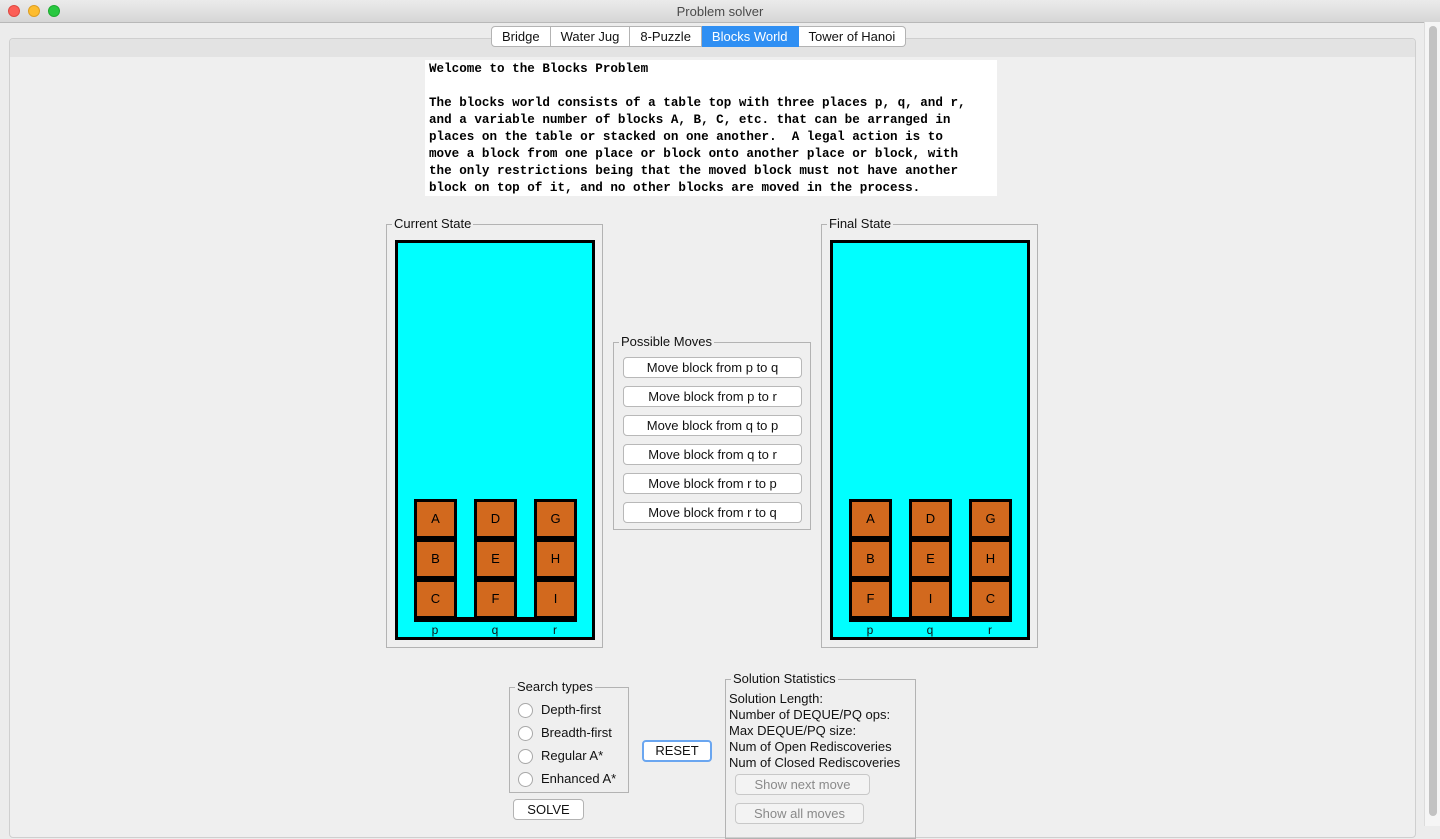  Describe the element at coordinates (799, 813) in the screenshot. I see `show-all-moves-button: Show all moves` at that location.